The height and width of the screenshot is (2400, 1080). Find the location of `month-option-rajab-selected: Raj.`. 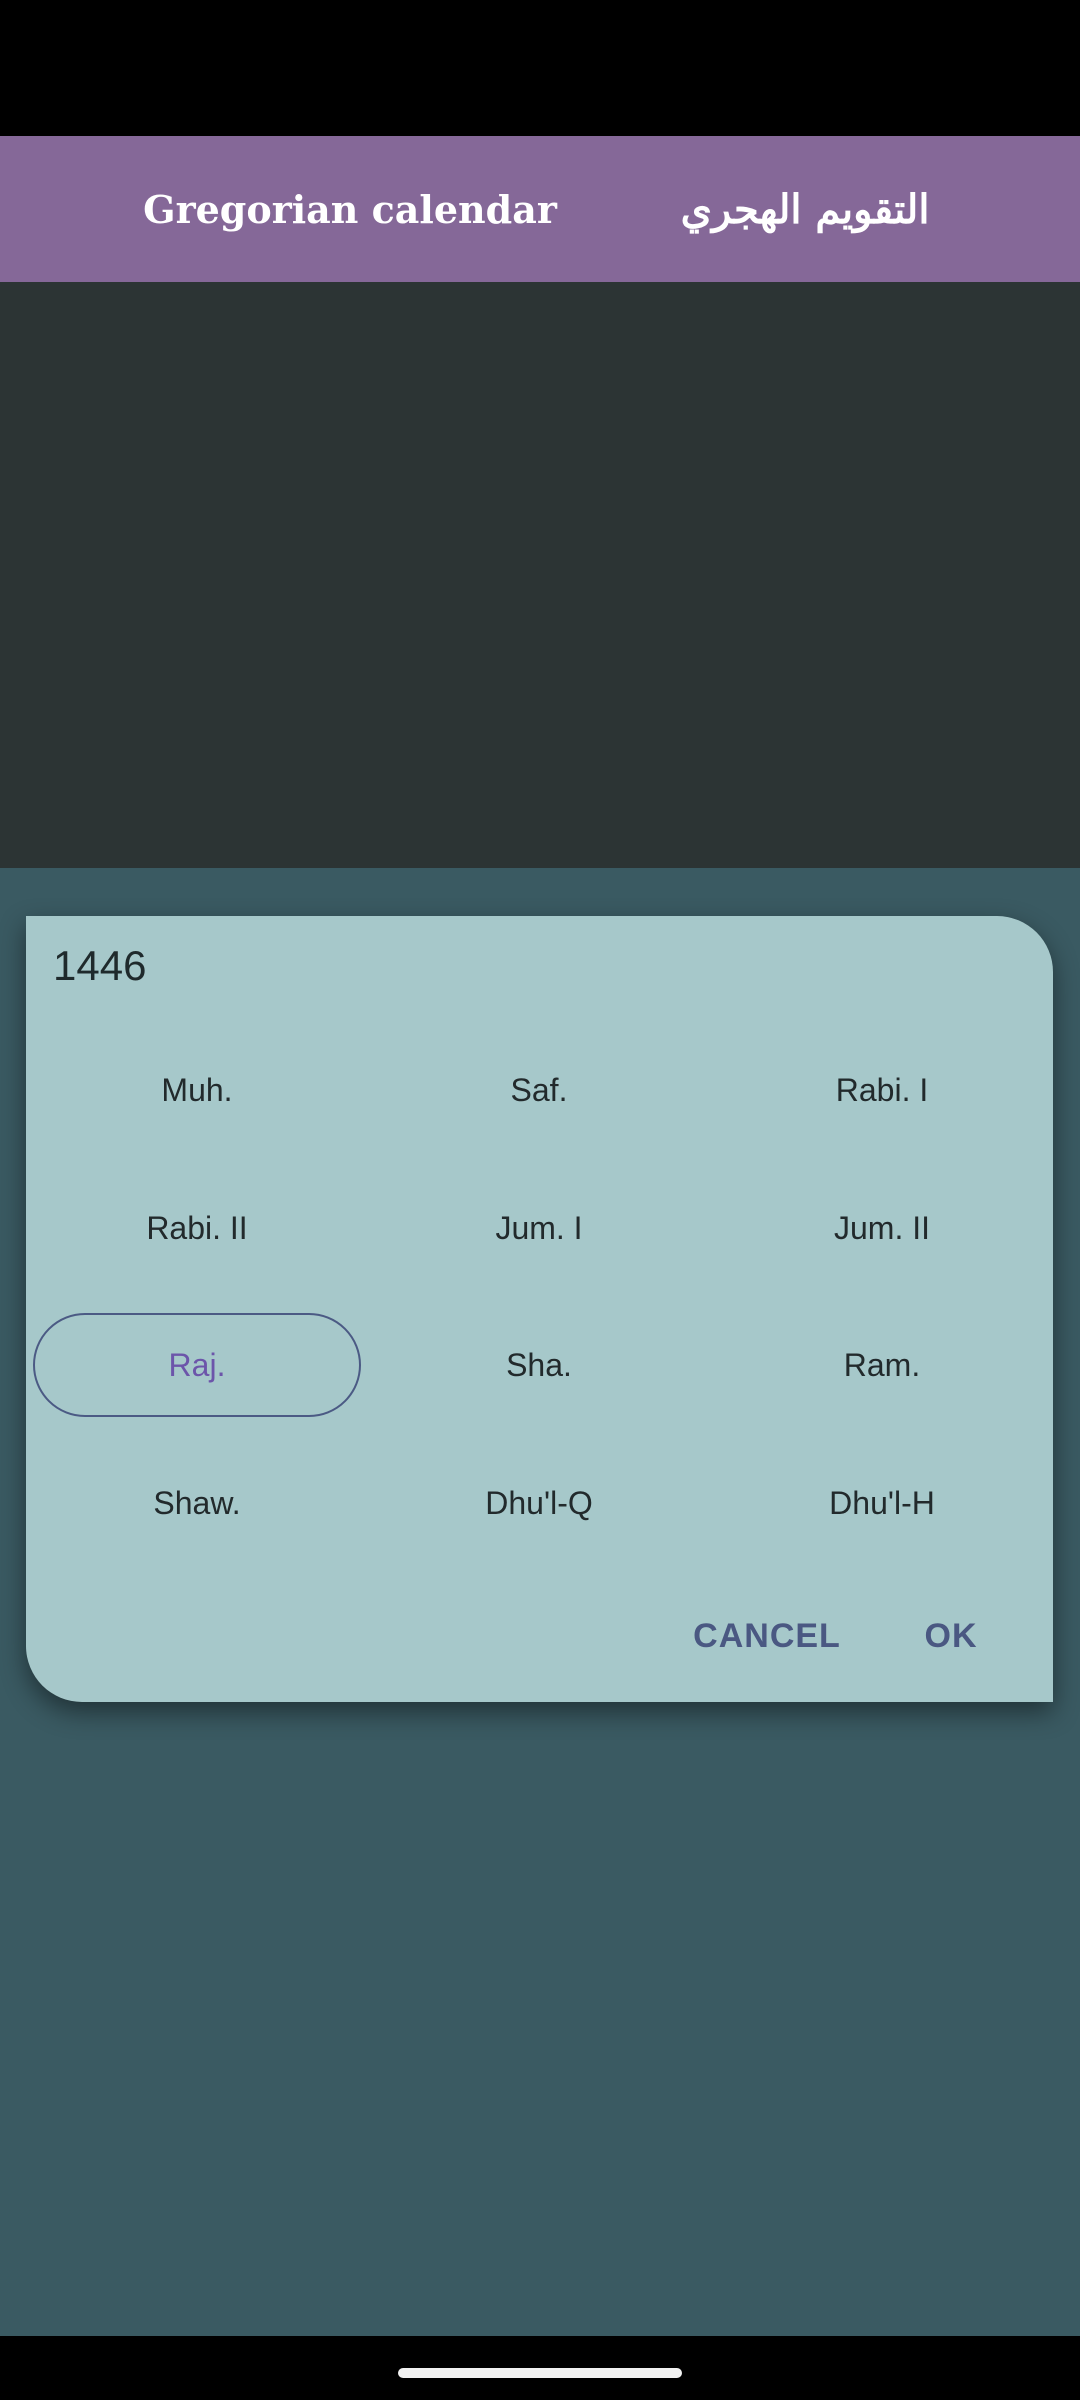

month-option-rajab-selected: Raj. is located at coordinates (197, 1365).